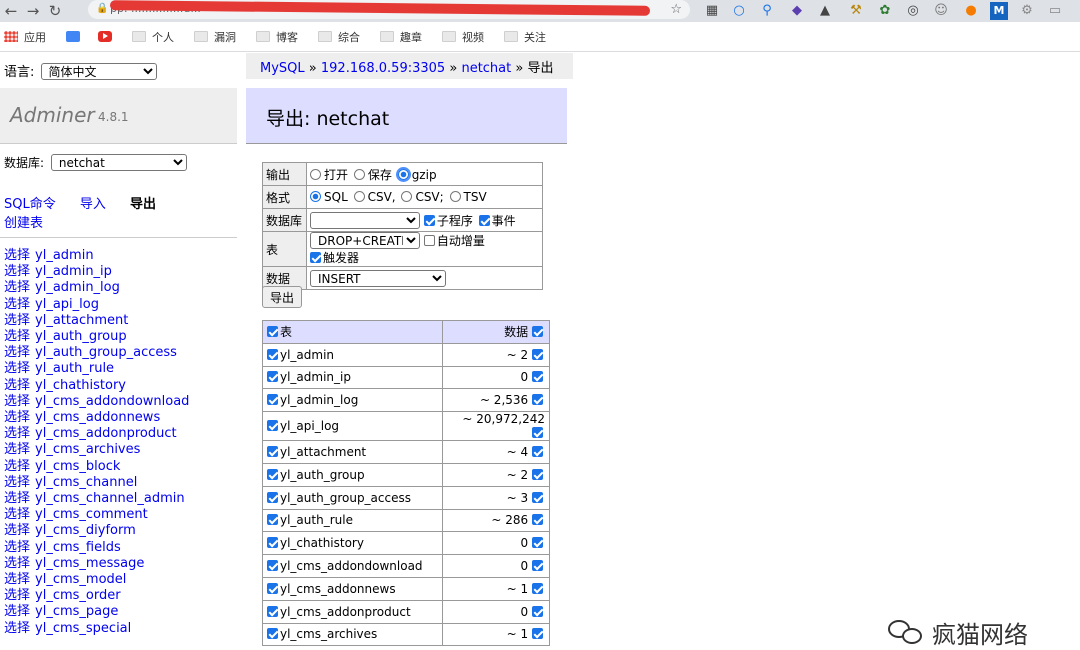  What do you see at coordinates (76, 611) in the screenshot?
I see `table-structure-link: yl_cms_page` at bounding box center [76, 611].